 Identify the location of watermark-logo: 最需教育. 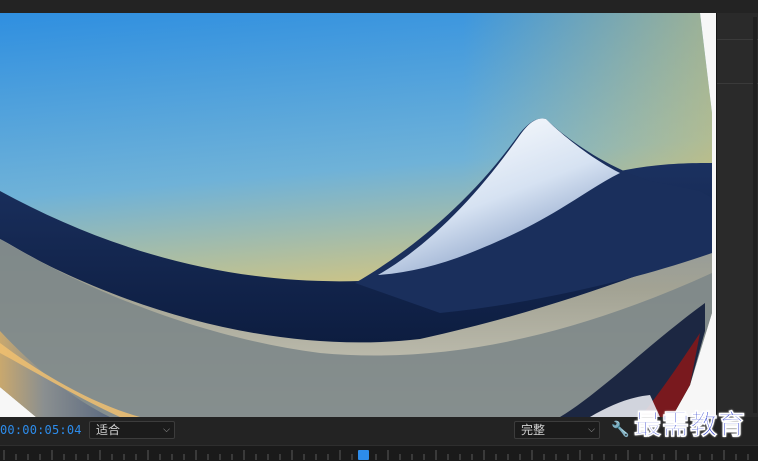
(690, 426).